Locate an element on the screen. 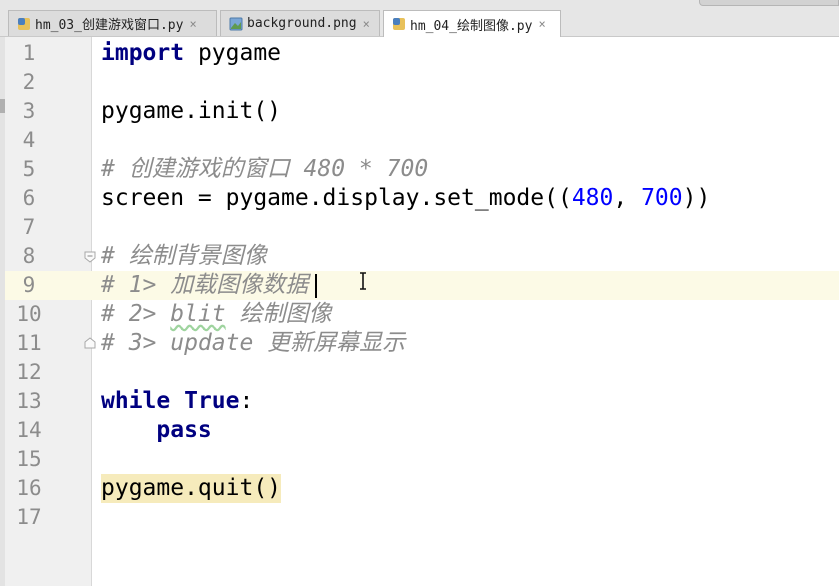  line-number: 13 is located at coordinates (29, 401).